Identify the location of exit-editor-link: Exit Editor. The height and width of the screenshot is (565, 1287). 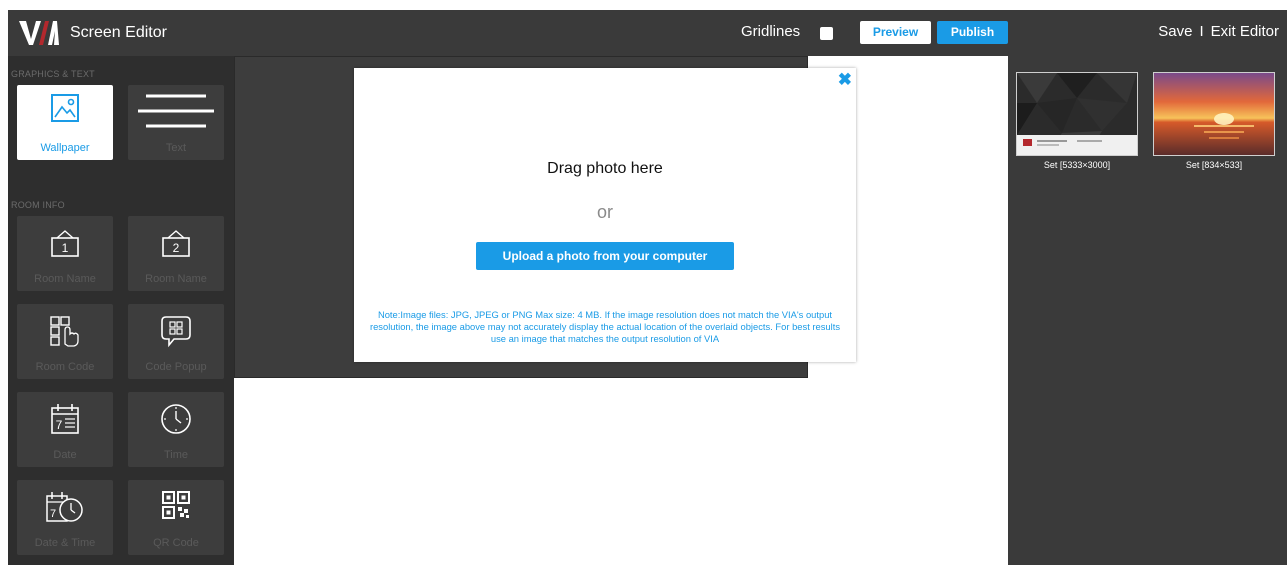
(1245, 31).